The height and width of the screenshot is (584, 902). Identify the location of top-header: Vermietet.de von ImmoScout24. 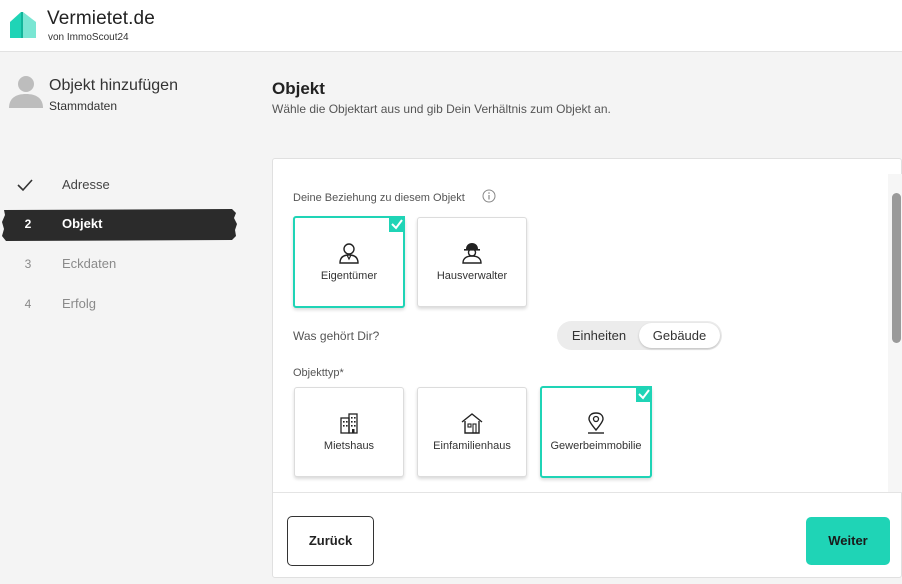
(451, 26).